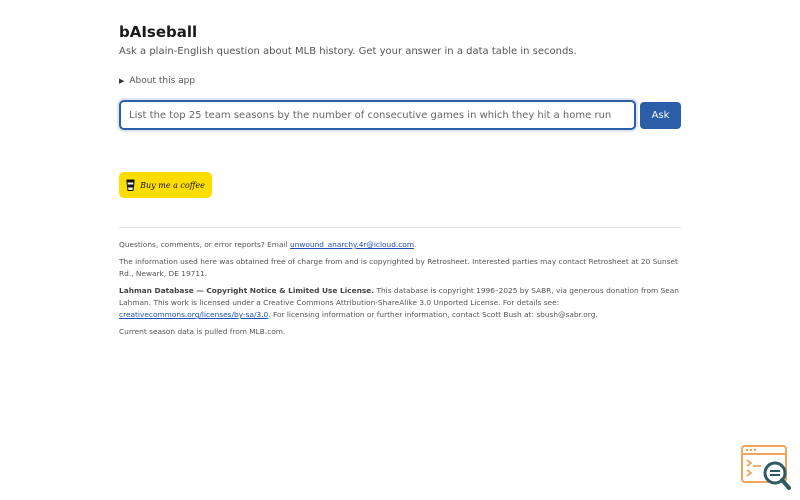 Image resolution: width=800 pixels, height=500 pixels. Describe the element at coordinates (766, 467) in the screenshot. I see `search-document-icon` at that location.